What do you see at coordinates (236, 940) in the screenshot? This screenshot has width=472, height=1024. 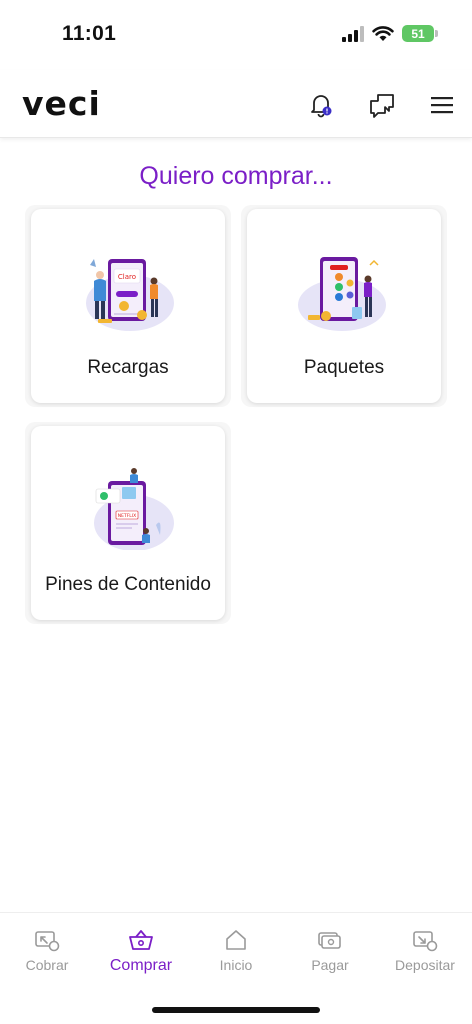 I see `home-icon` at bounding box center [236, 940].